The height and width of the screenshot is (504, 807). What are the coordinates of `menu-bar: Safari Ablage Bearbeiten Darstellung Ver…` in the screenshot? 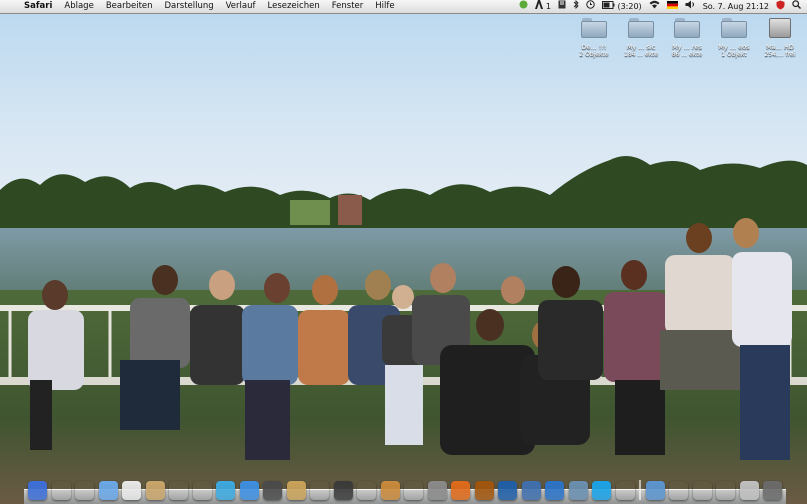 It's located at (403, 7).